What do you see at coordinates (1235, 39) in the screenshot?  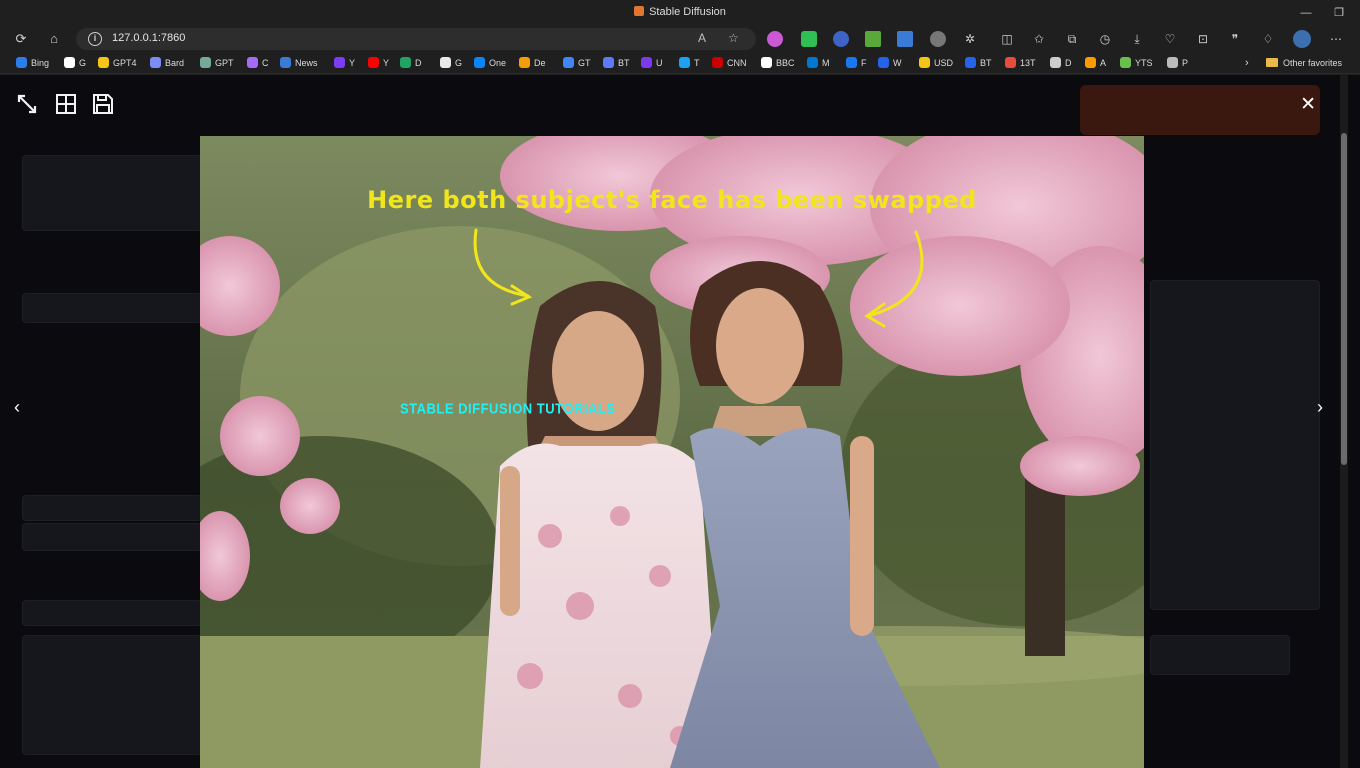 I see `quote-icon: ❞` at bounding box center [1235, 39].